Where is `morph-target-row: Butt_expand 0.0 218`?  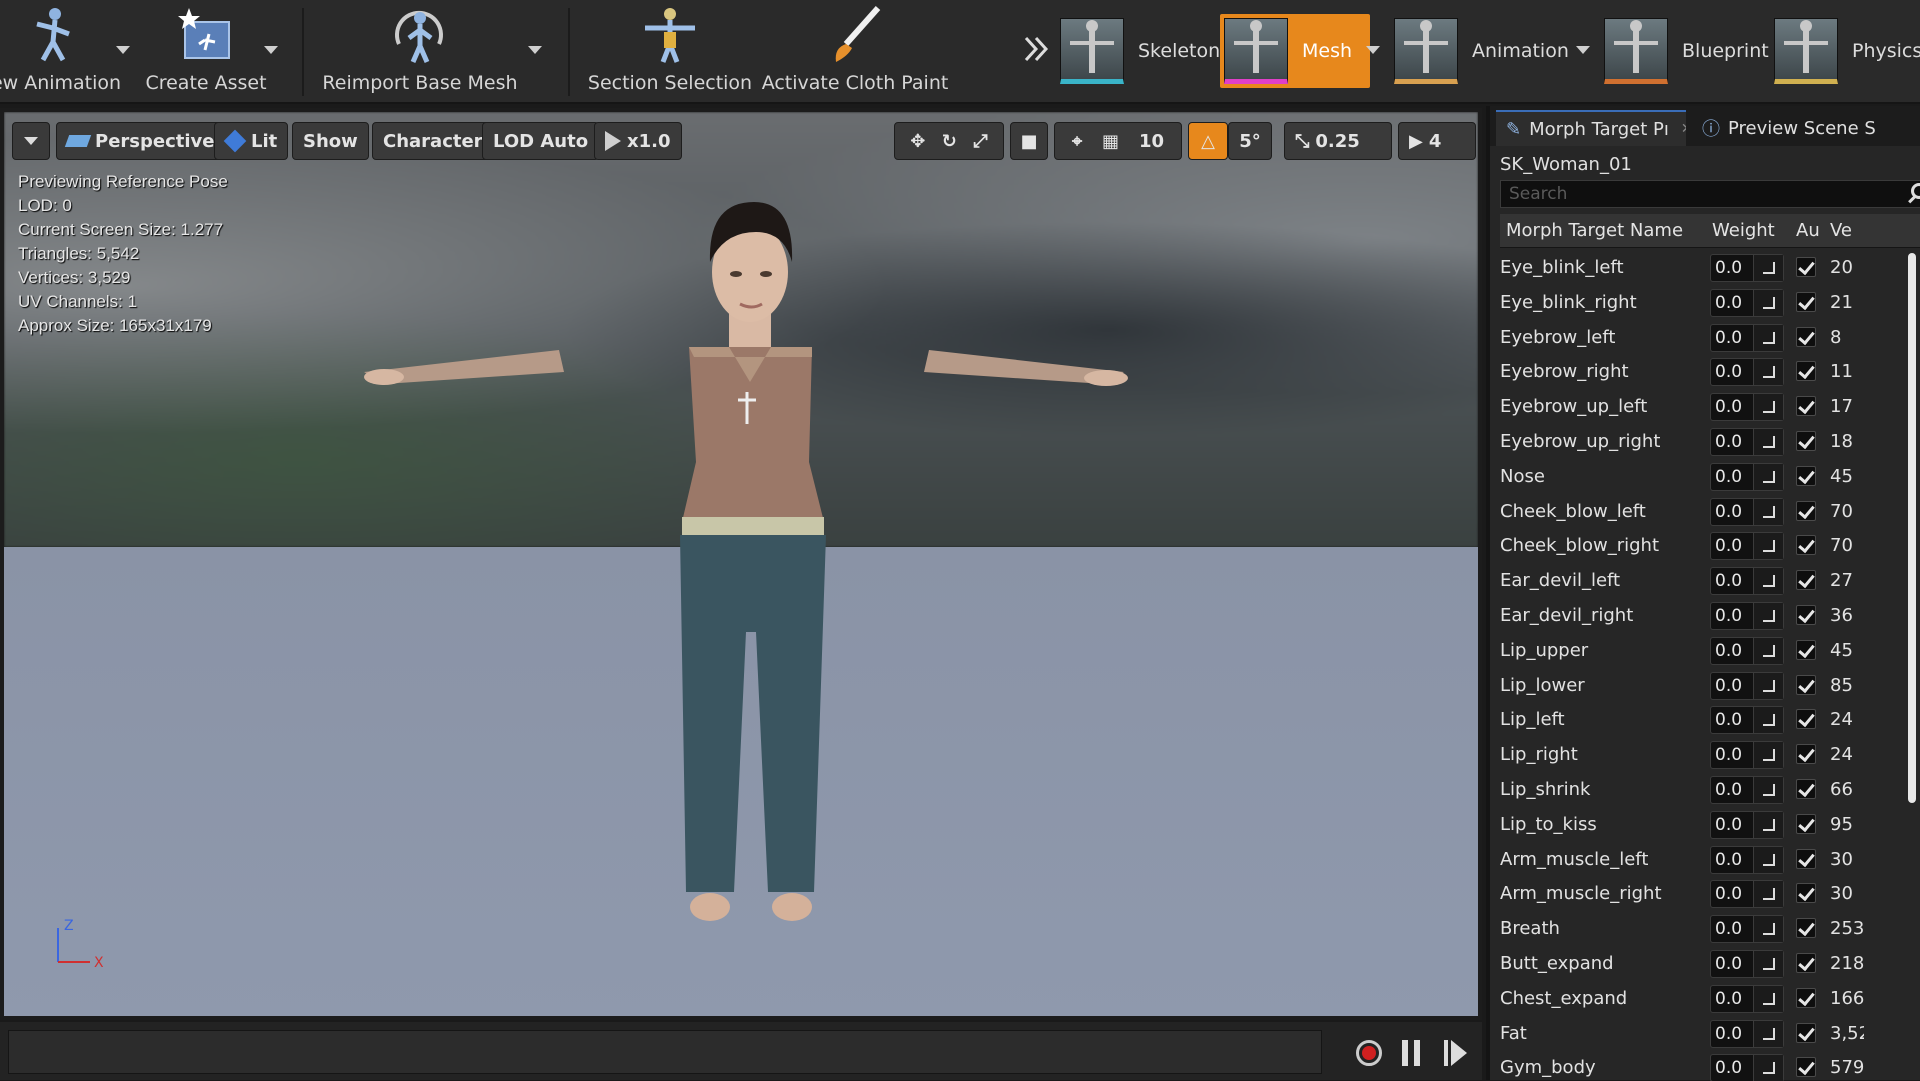 morph-target-row: Butt_expand 0.0 218 is located at coordinates (1710, 964).